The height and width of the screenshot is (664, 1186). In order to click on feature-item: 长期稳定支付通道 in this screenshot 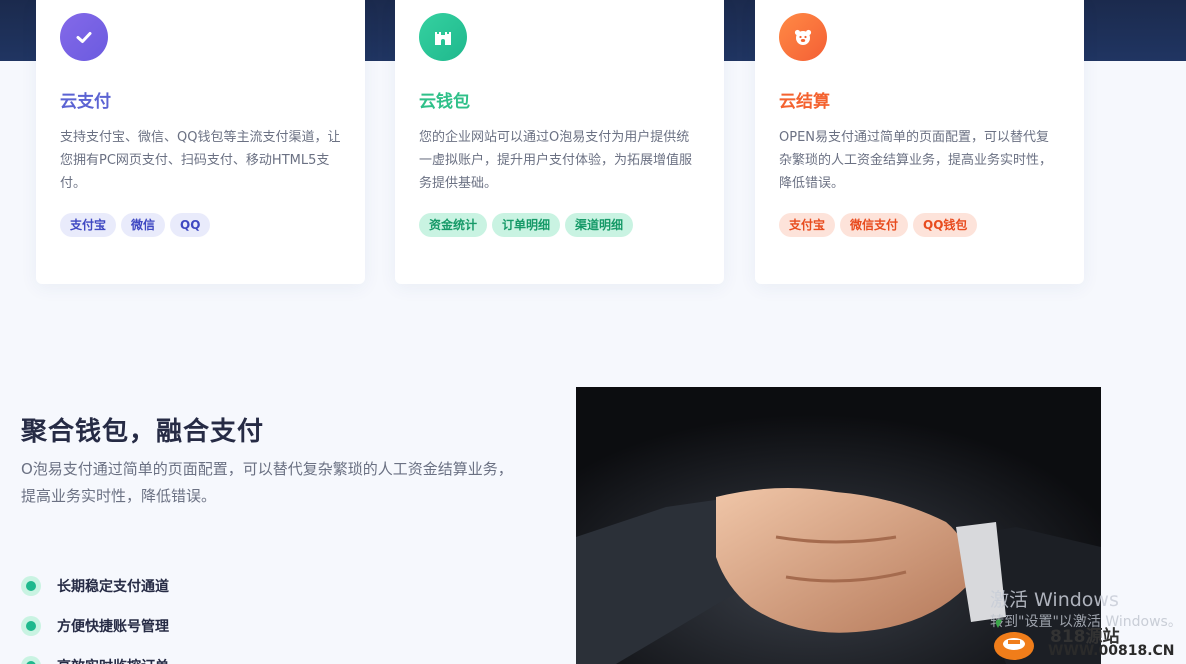, I will do `click(95, 586)`.